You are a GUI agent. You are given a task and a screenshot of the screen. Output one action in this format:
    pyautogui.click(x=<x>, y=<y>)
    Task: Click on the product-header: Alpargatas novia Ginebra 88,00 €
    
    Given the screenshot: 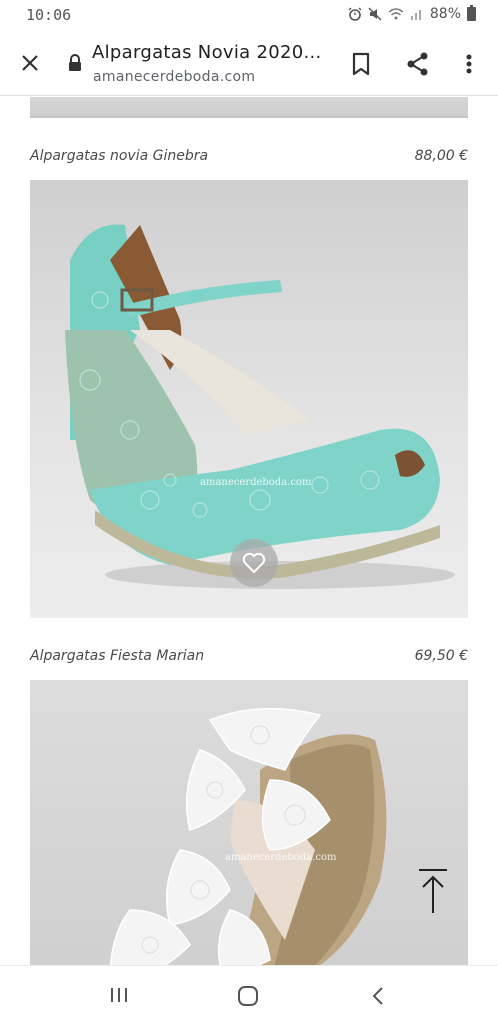 What is the action you would take?
    pyautogui.click(x=249, y=158)
    